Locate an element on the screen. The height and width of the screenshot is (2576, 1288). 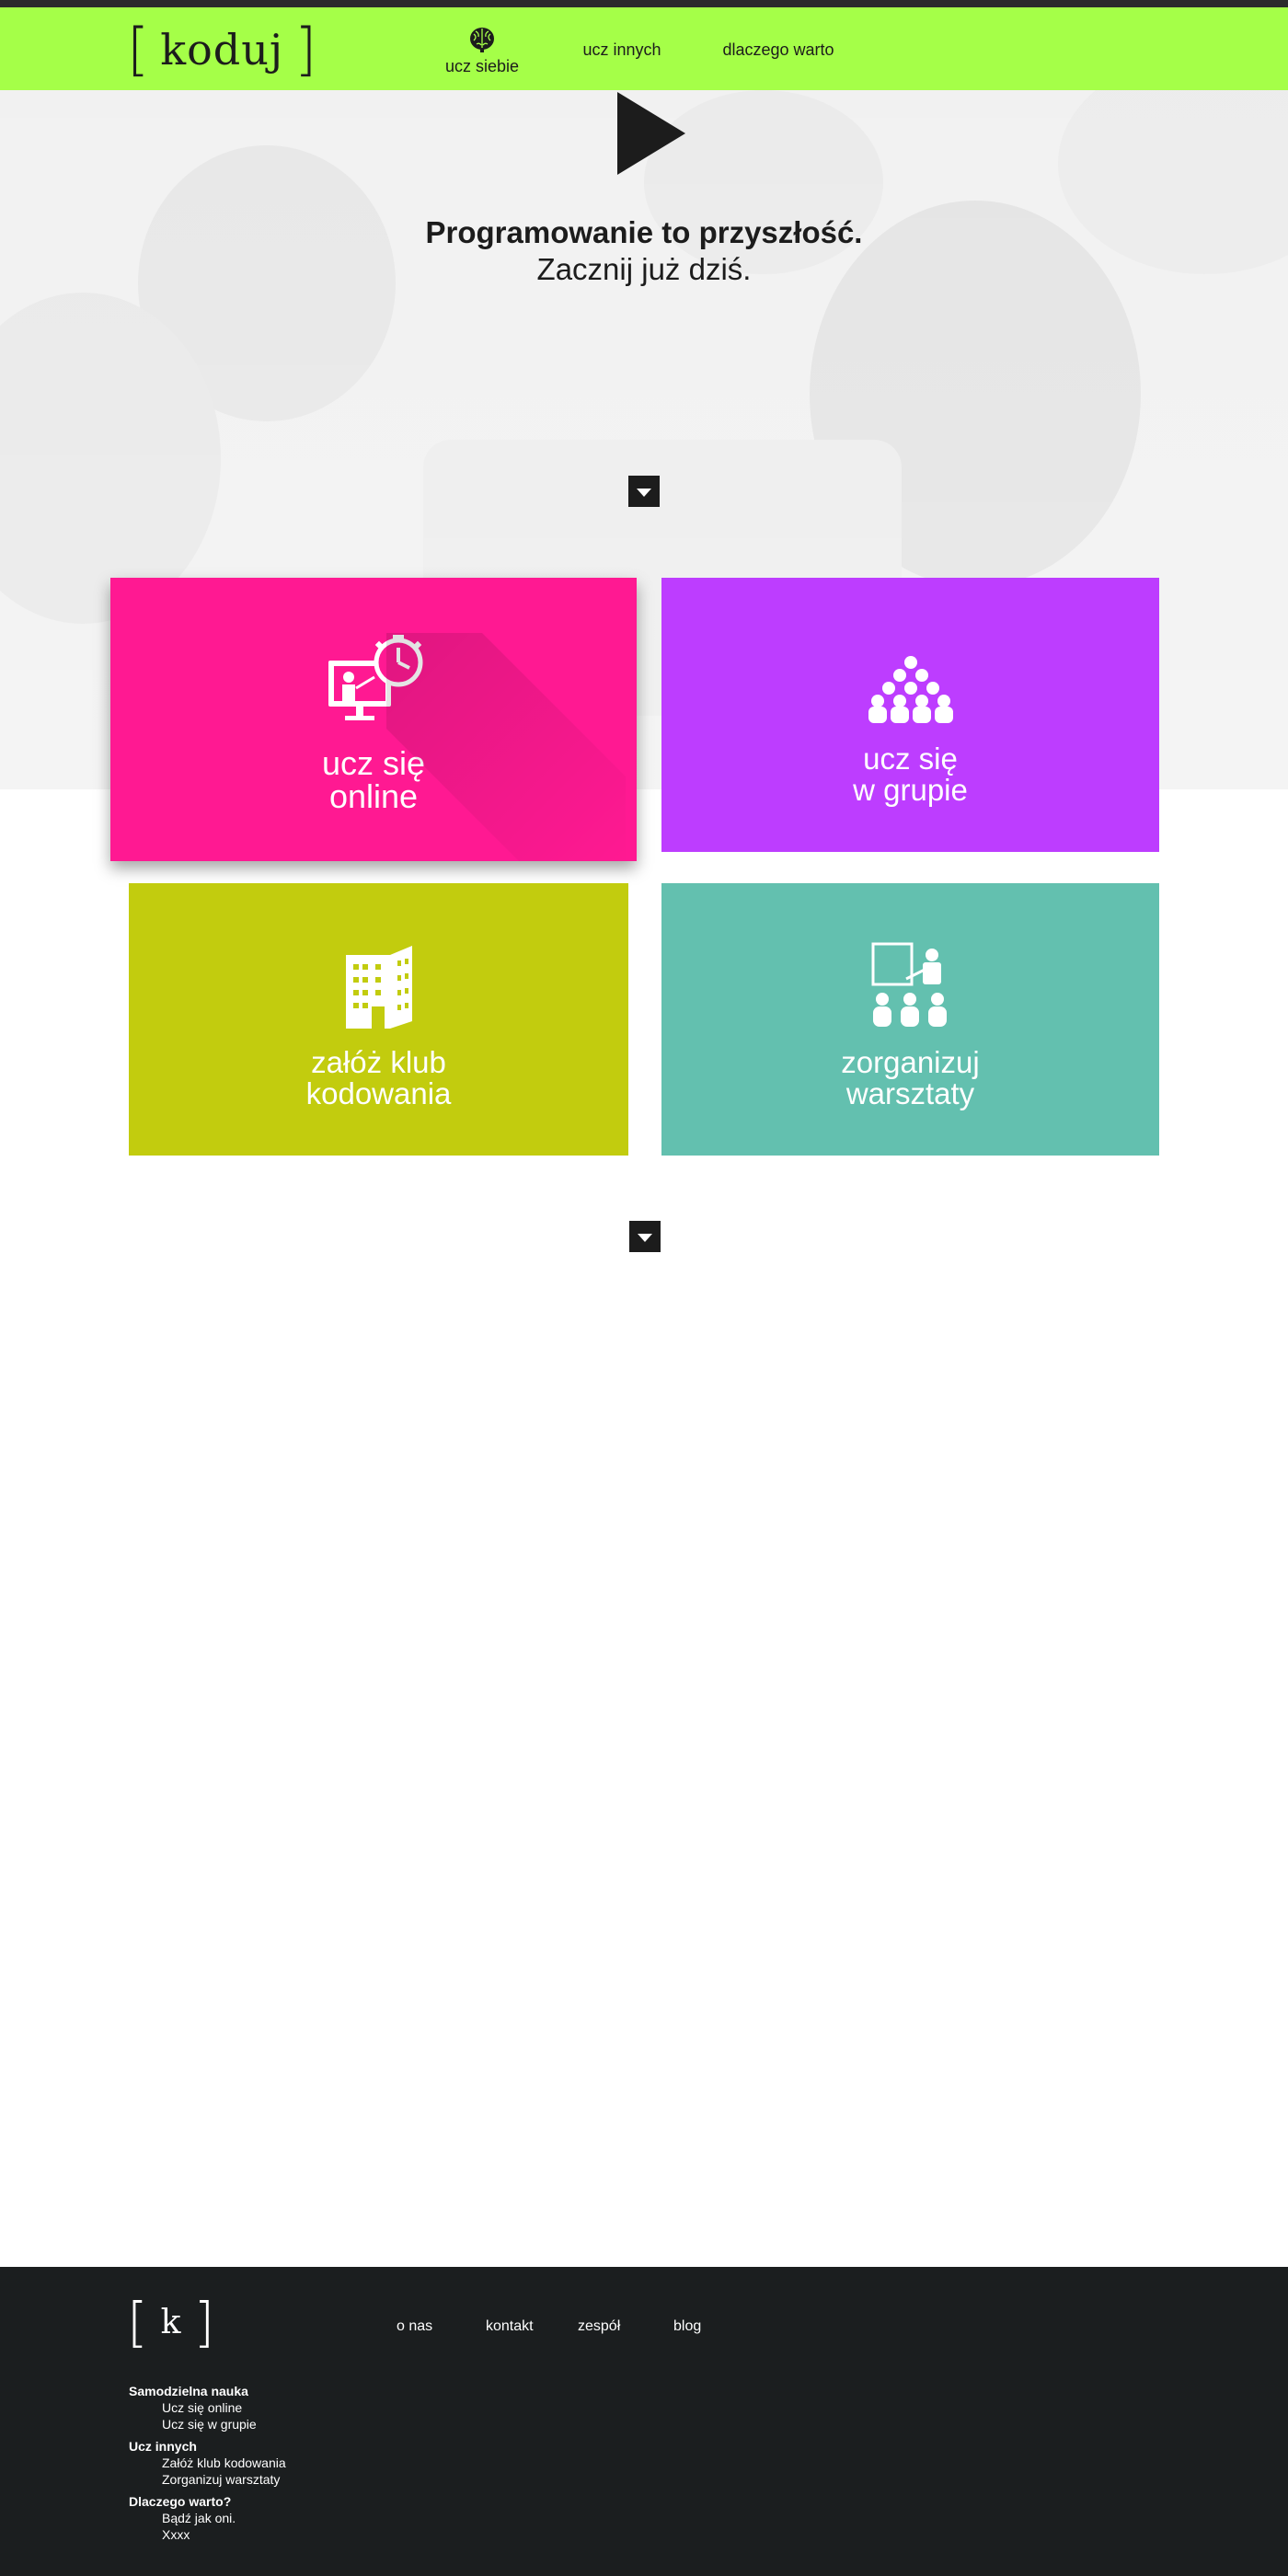
footer-logo: [ k ] is located at coordinates (170, 2322).